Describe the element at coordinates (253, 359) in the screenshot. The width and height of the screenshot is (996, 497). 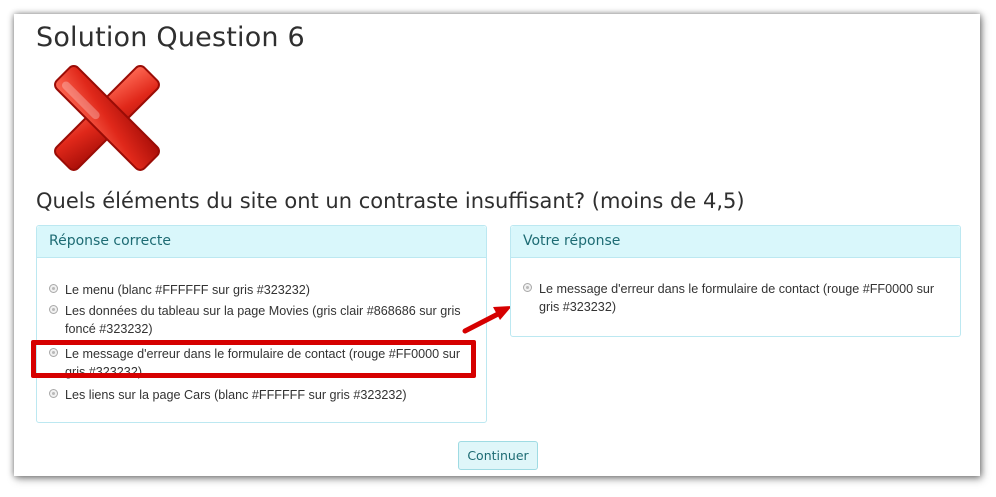
I see `highlight-box` at that location.